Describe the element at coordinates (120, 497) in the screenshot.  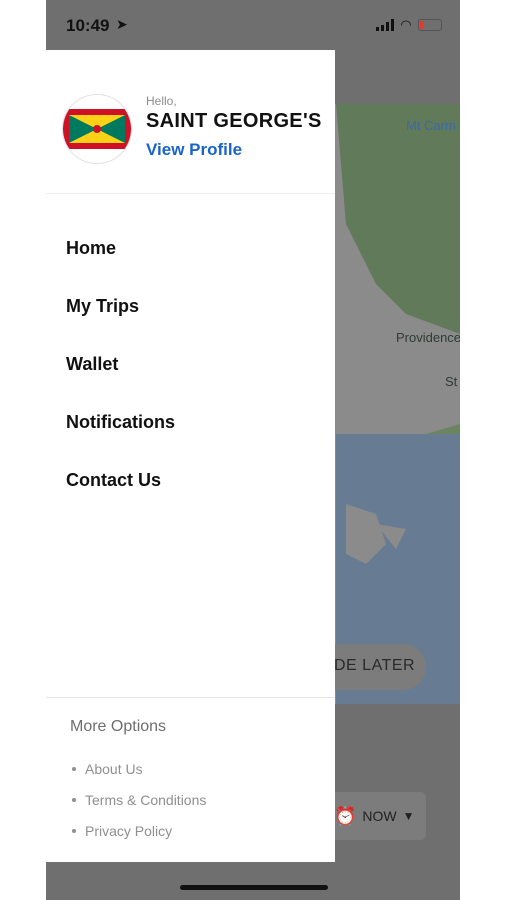
I see `menu-item-contact-us: Contact Us` at that location.